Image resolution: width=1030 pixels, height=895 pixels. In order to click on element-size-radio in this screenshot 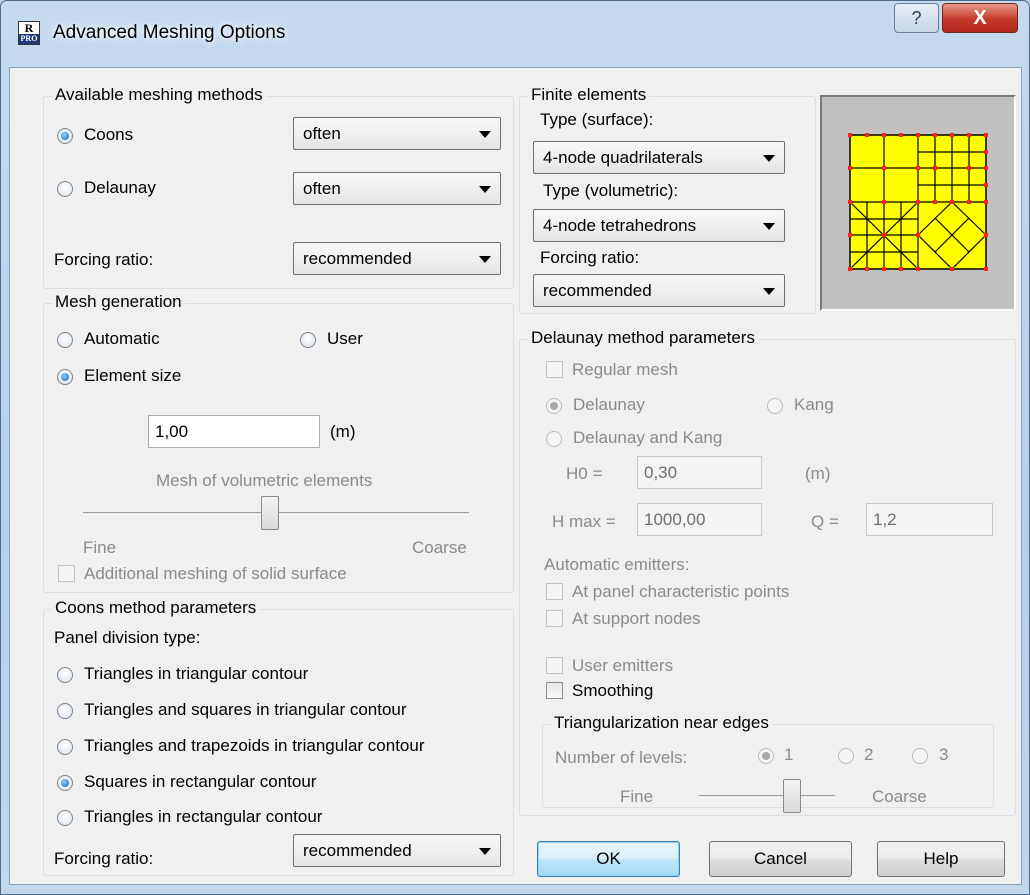, I will do `click(65, 377)`.